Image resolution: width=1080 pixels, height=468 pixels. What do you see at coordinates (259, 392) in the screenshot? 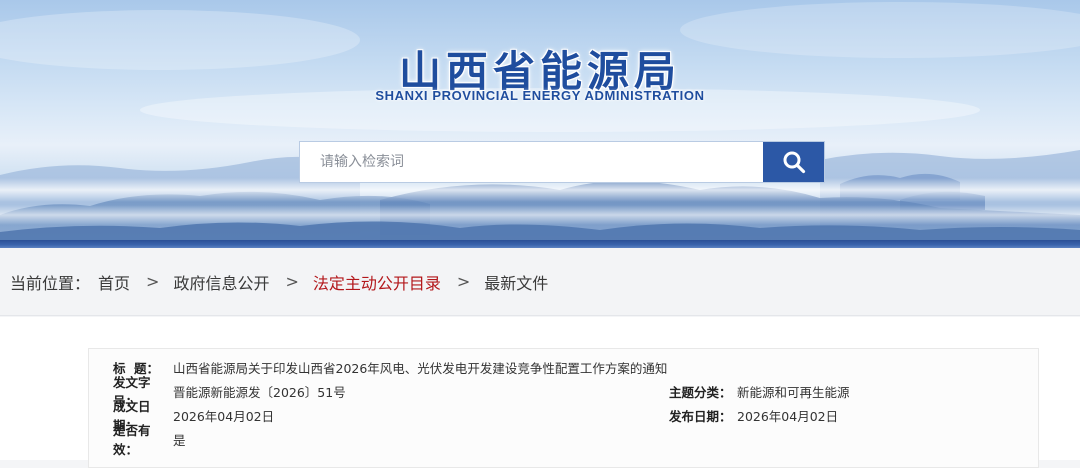
I see `doc-no-value: 晋能源新能源发〔2026〕51号` at bounding box center [259, 392].